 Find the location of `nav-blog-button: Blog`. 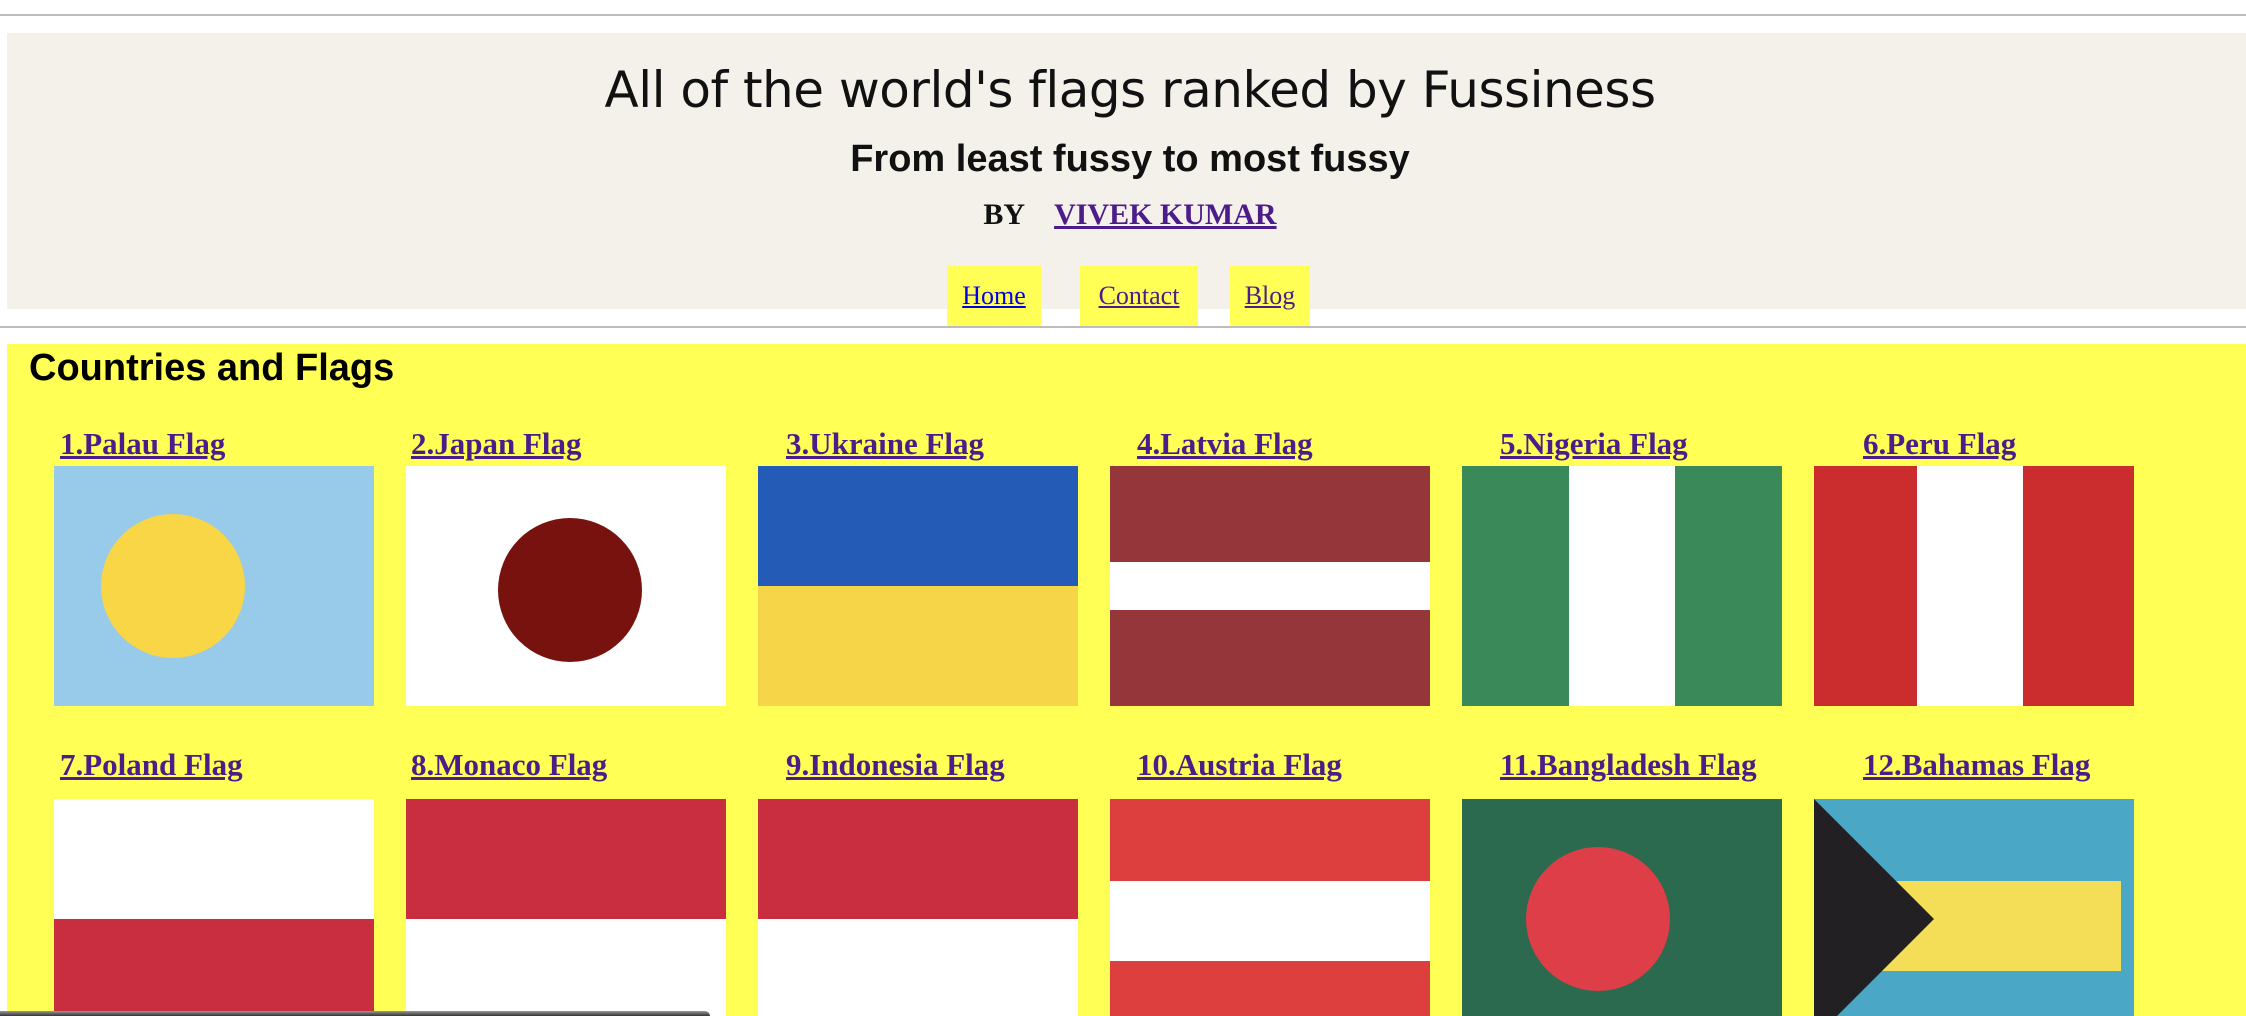

nav-blog-button: Blog is located at coordinates (1270, 296).